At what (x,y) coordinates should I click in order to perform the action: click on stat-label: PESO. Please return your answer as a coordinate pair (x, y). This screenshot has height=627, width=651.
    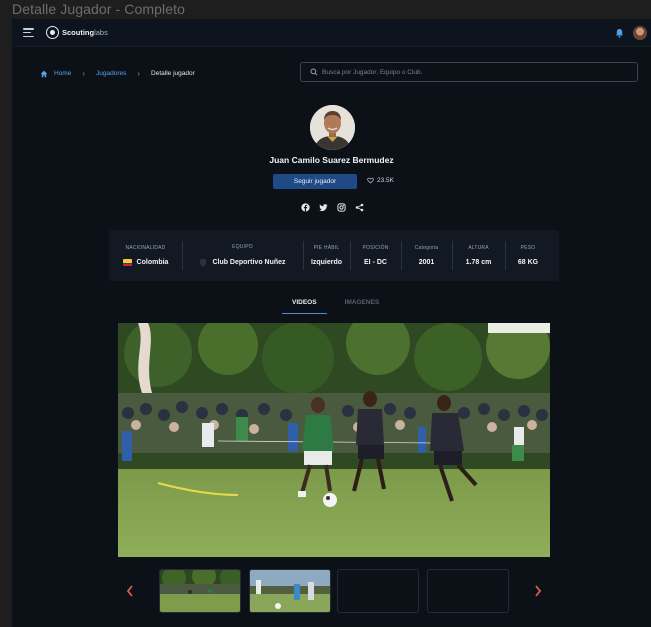
    Looking at the image, I should click on (528, 248).